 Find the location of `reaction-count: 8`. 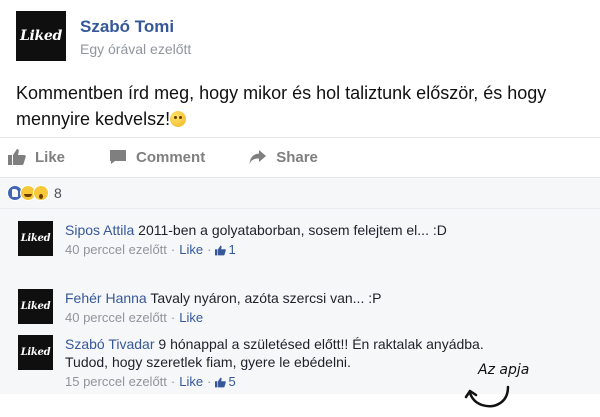

reaction-count: 8 is located at coordinates (58, 193).